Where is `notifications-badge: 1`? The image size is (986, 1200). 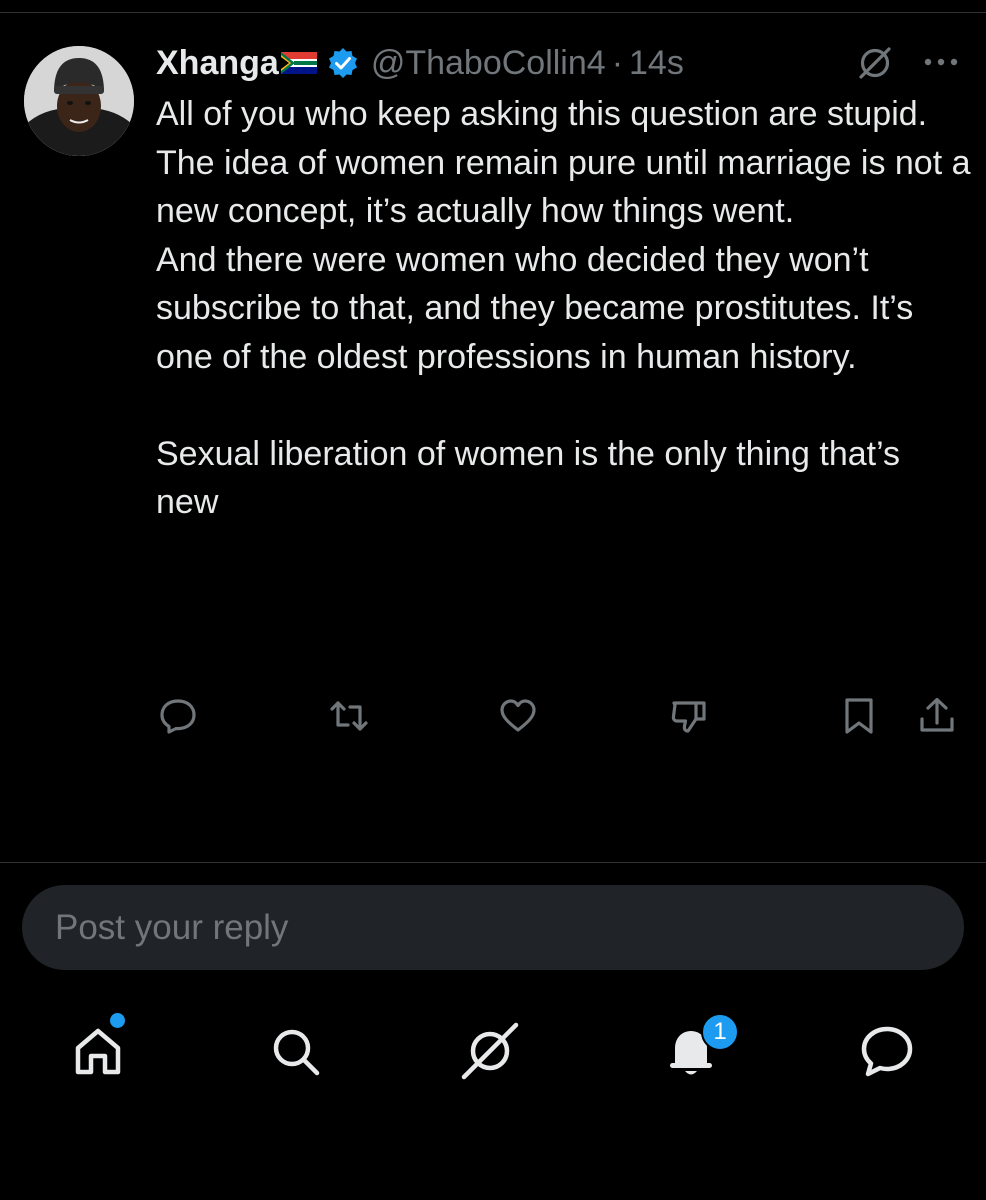 notifications-badge: 1 is located at coordinates (720, 1032).